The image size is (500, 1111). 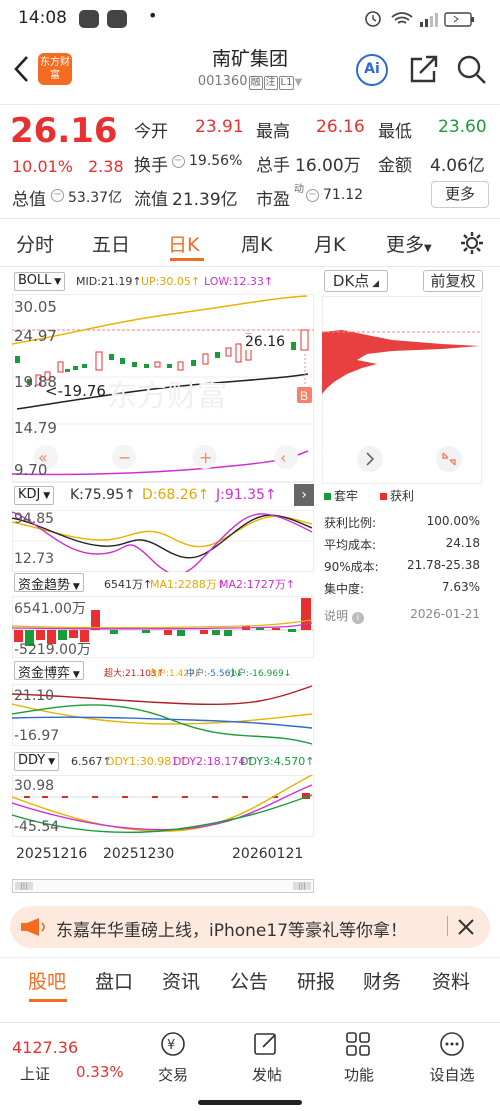 What do you see at coordinates (466, 927) in the screenshot?
I see `close-icon` at bounding box center [466, 927].